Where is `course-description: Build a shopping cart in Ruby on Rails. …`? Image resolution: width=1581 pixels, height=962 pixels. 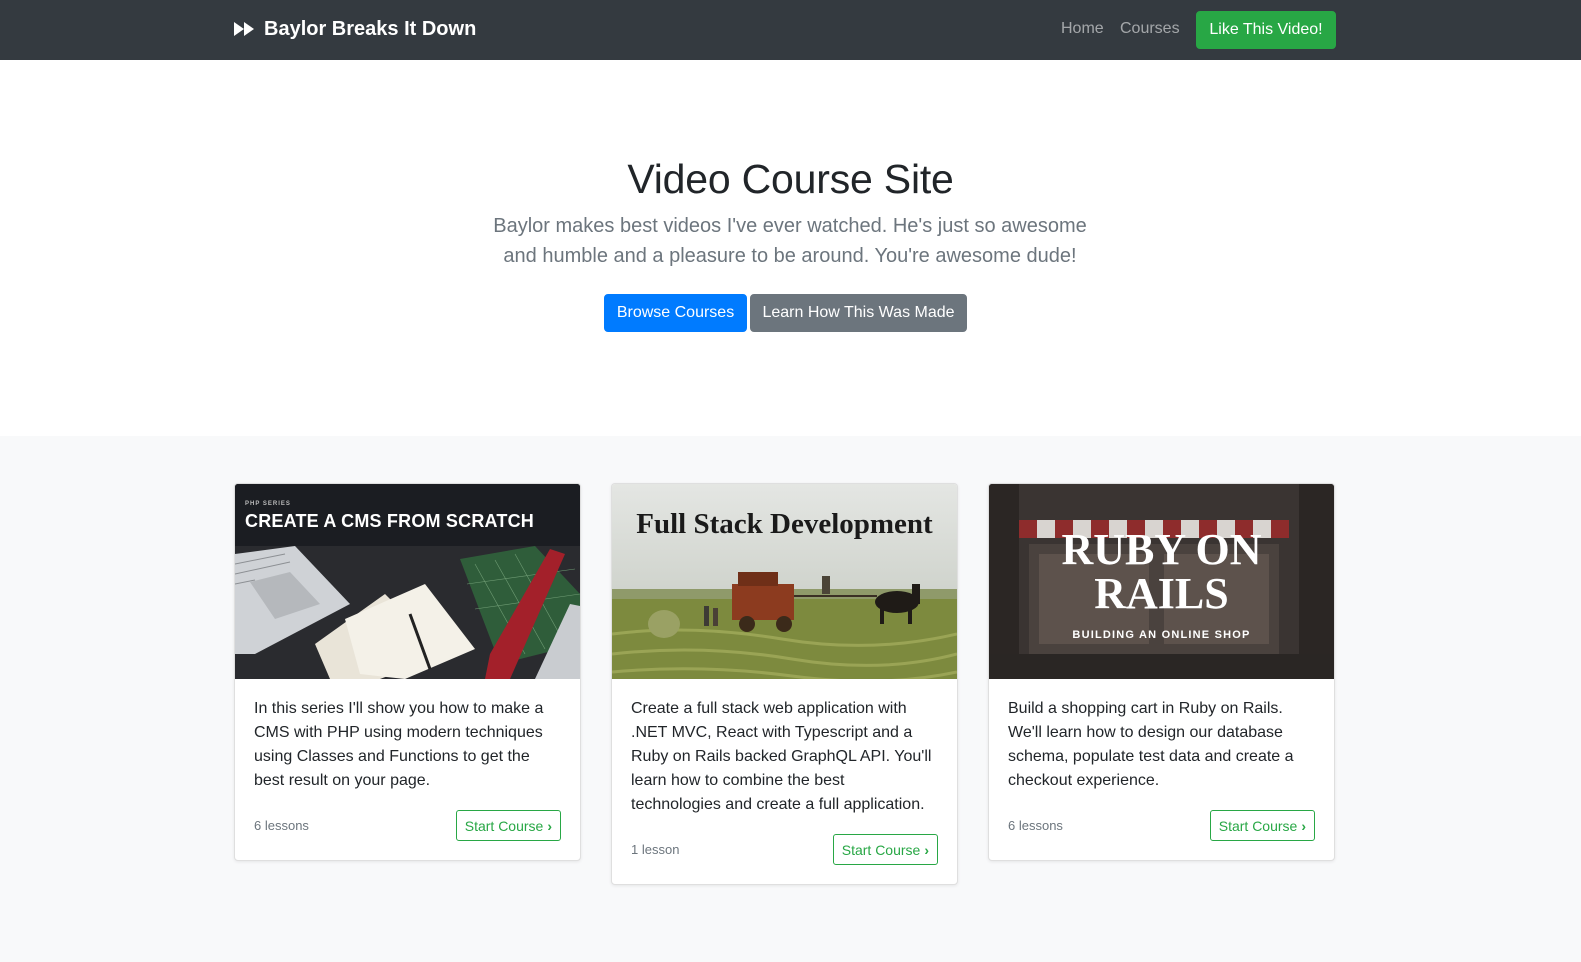
course-description: Build a shopping cart in Ruby on Rails. … is located at coordinates (1151, 744).